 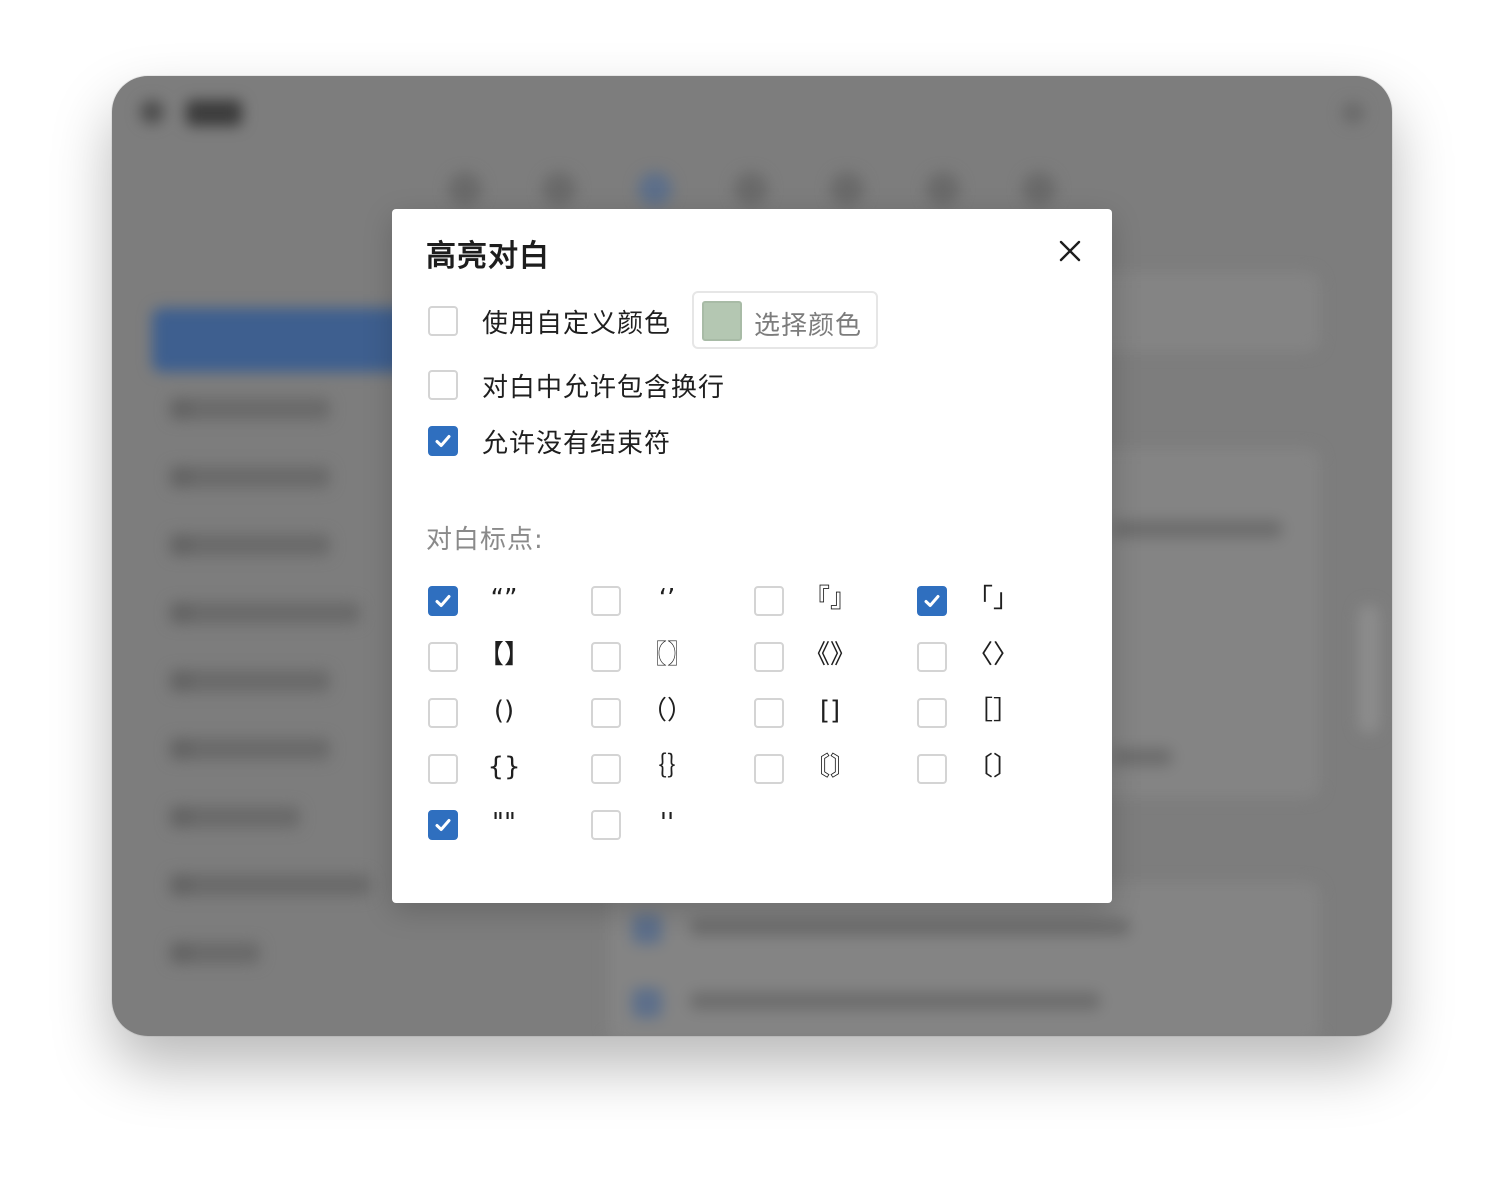 What do you see at coordinates (992, 767) in the screenshot?
I see `punct-symbol: 〔〕` at bounding box center [992, 767].